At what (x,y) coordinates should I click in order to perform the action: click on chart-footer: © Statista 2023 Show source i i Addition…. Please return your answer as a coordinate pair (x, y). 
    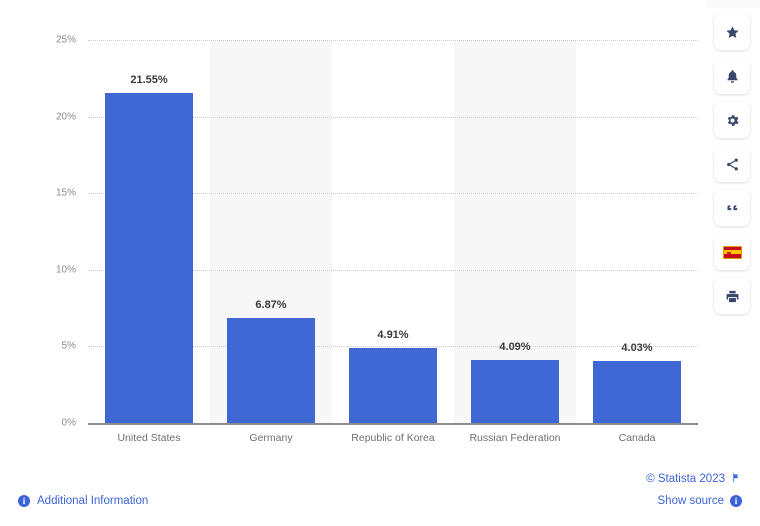
    Looking at the image, I should click on (380, 493).